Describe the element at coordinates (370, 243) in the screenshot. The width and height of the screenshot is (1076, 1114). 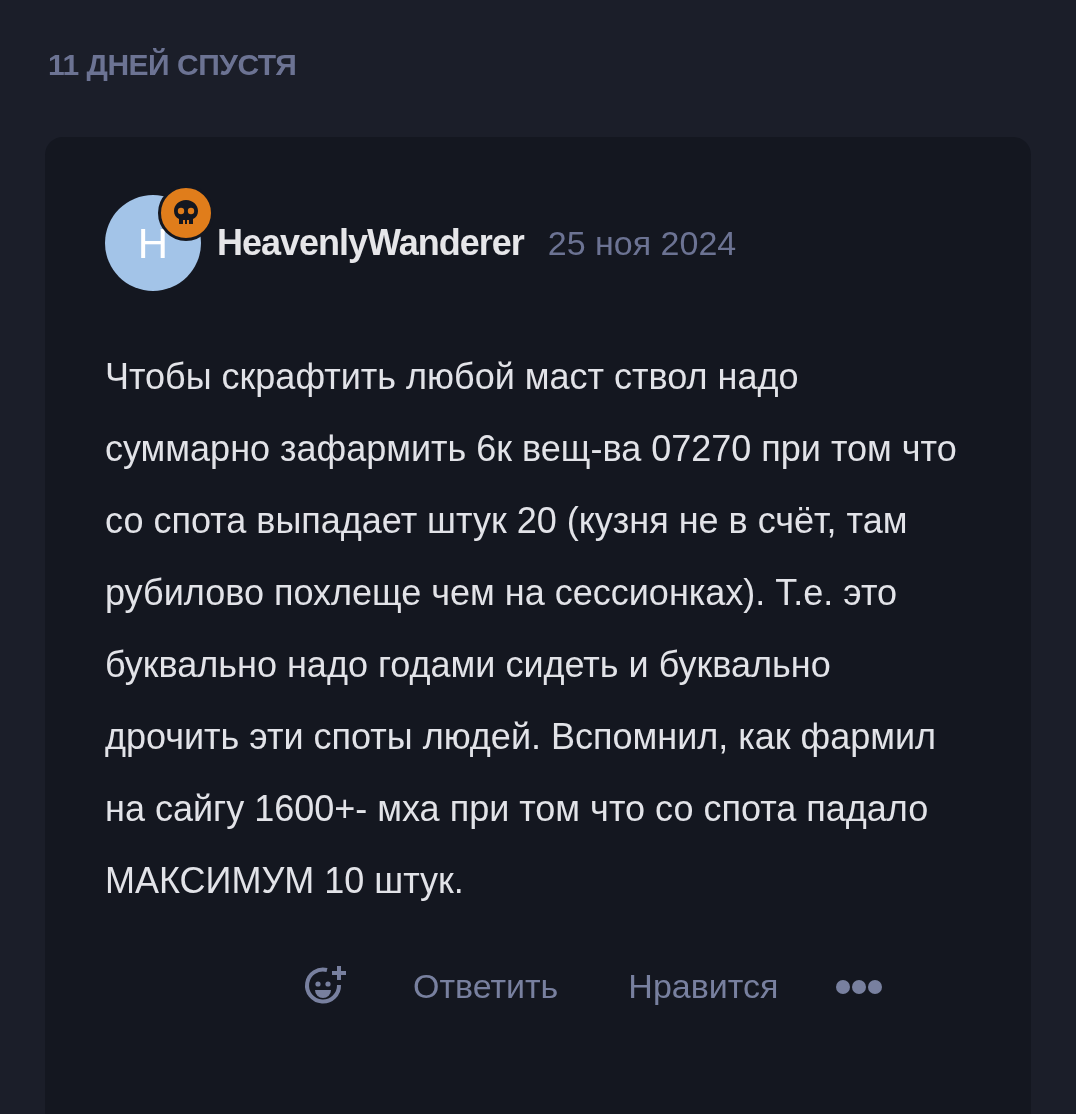
I see `username-link: HeavenlyWanderer` at that location.